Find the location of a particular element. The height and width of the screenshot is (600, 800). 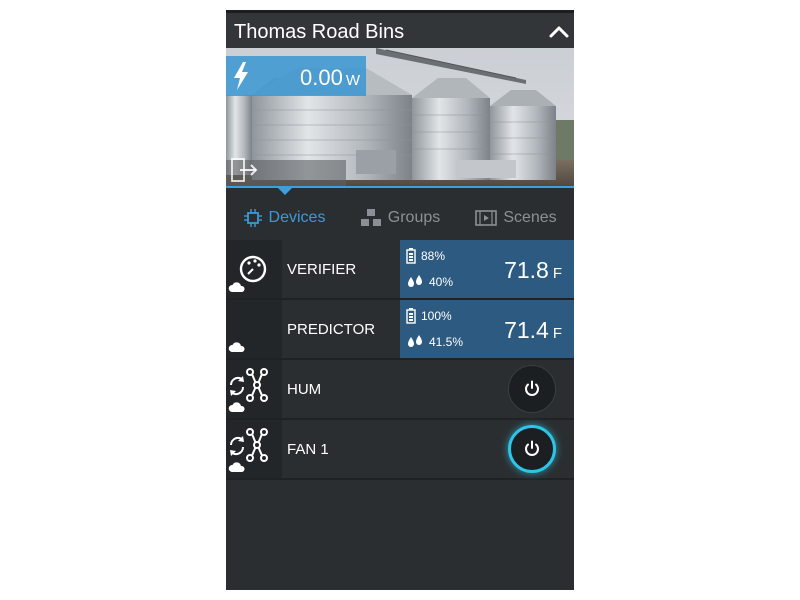

humidity-value: 40% is located at coordinates (441, 282).